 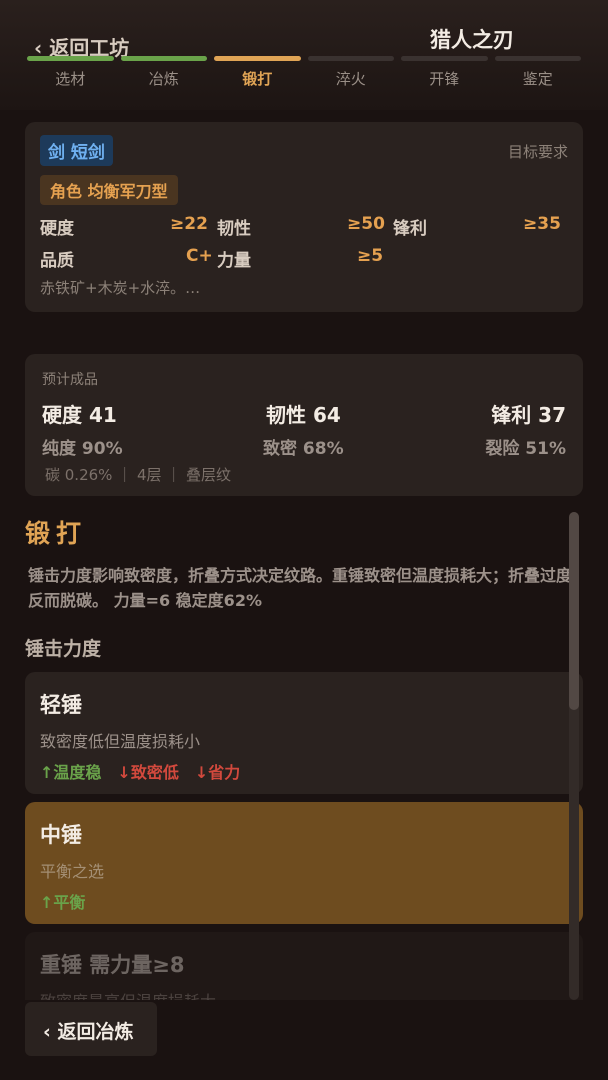 I want to click on option-name: 轻锤, so click(x=61, y=705).